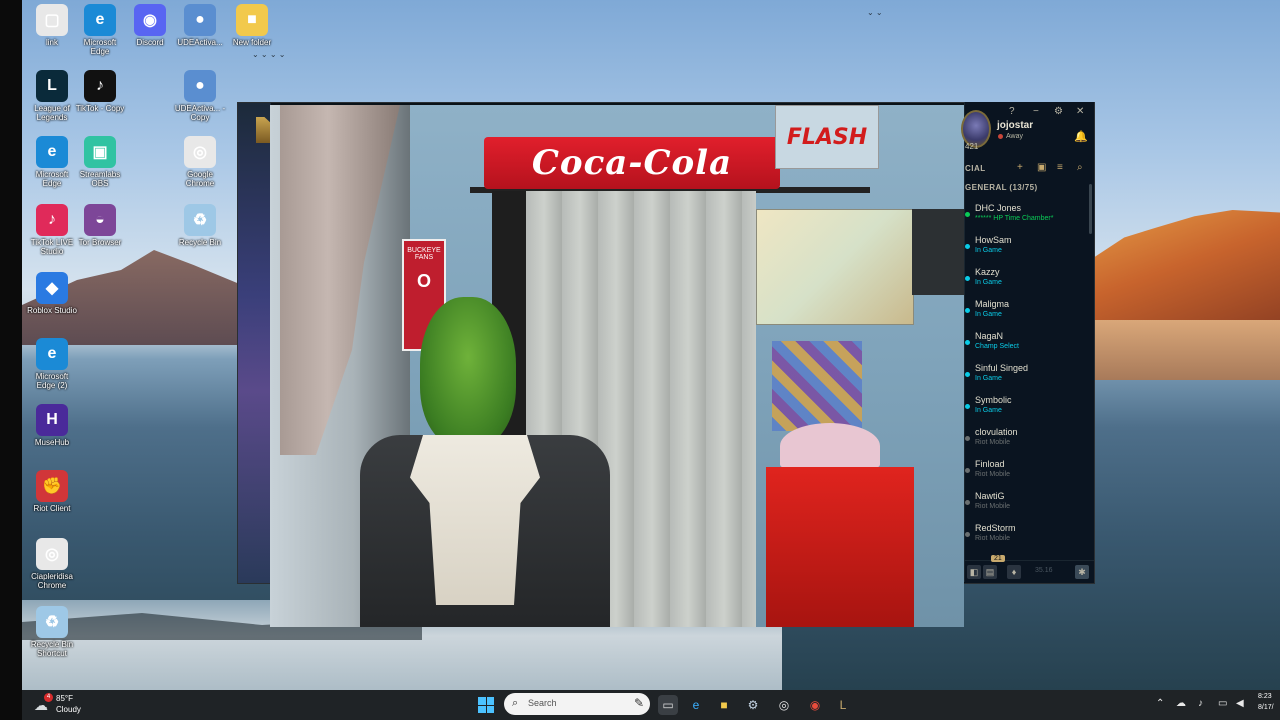 The width and height of the screenshot is (1280, 720). Describe the element at coordinates (1200, 703) in the screenshot. I see `microphone-icon: ♪` at that location.